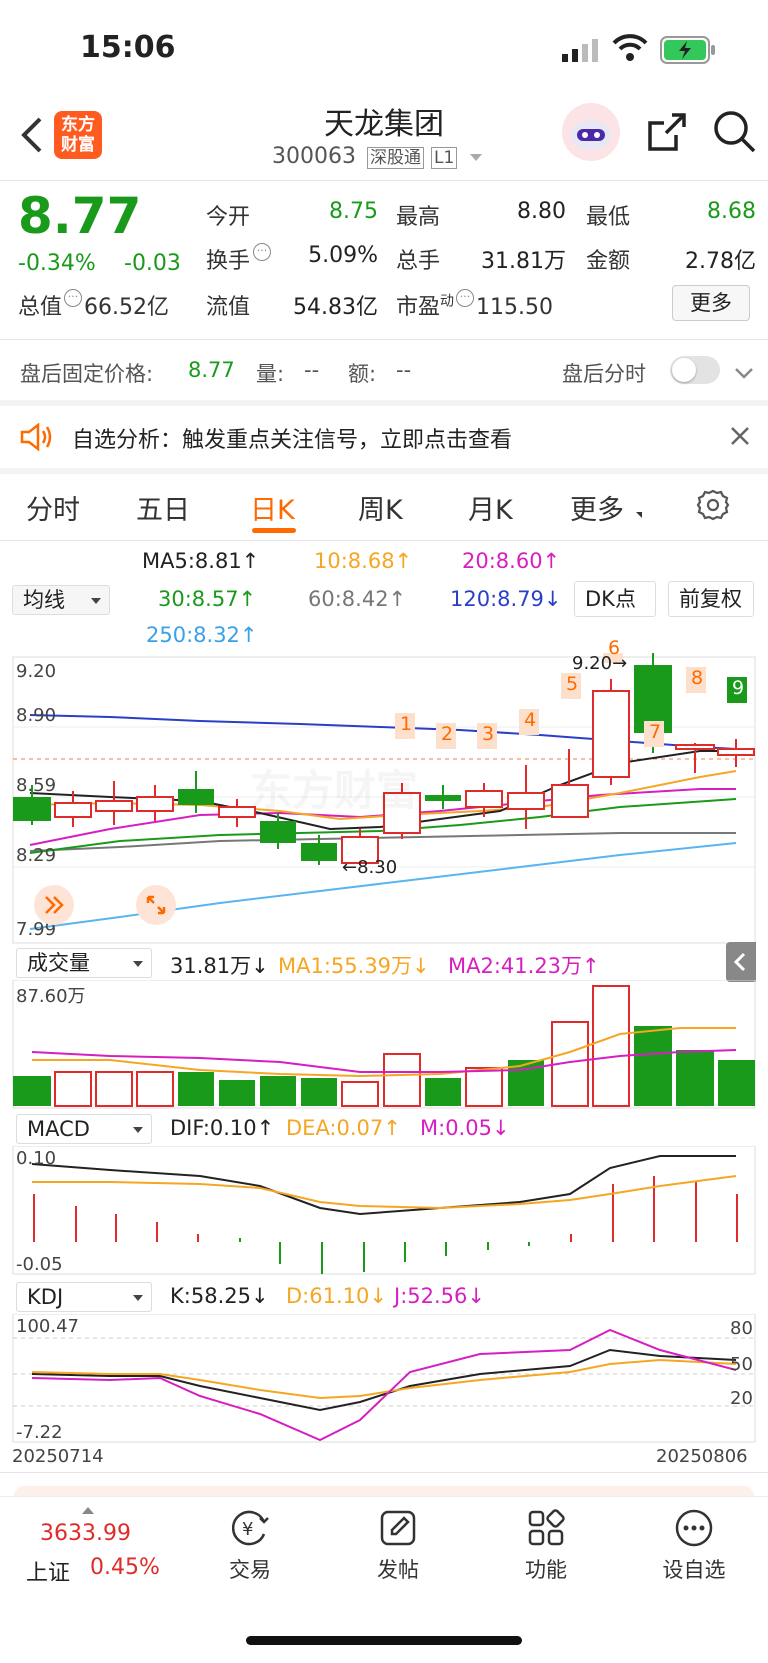 This screenshot has height=1663, width=768. What do you see at coordinates (61, 600) in the screenshot?
I see `ma-selector: 均线` at bounding box center [61, 600].